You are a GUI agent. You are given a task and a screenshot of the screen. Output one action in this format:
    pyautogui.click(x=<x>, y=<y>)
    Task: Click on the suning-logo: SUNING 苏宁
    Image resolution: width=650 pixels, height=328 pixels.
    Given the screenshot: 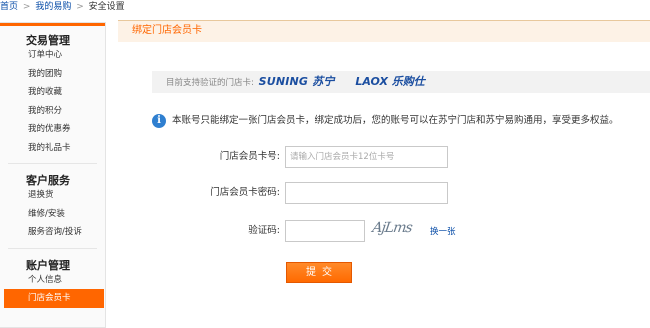 What is the action you would take?
    pyautogui.click(x=296, y=81)
    